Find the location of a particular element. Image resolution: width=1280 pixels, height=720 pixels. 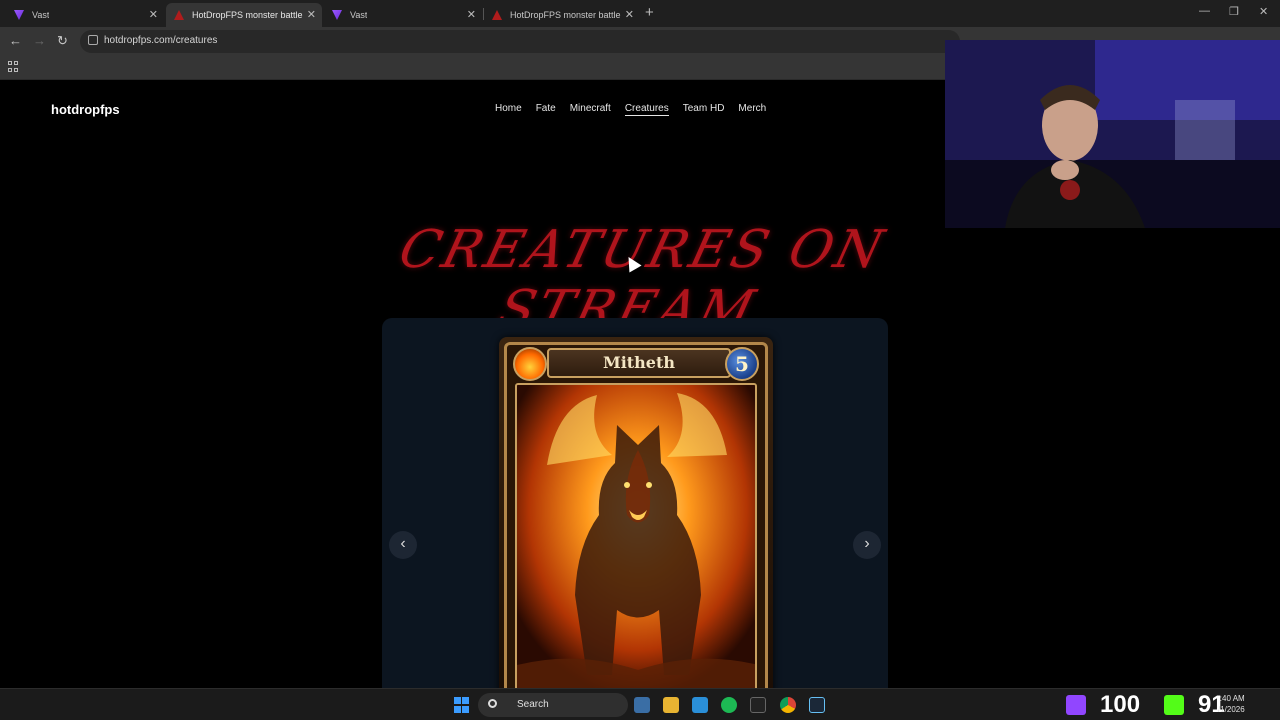

card-name: Mitheth is located at coordinates (639, 363).